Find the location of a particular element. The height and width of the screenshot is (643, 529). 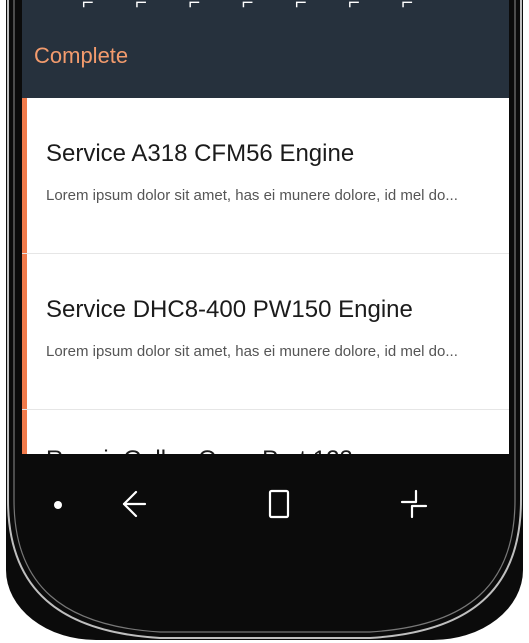

status-bar: ⌐ ⌐ ⌐ ⌐ ⌐ ⌐ ⌐ is located at coordinates (265, 9).